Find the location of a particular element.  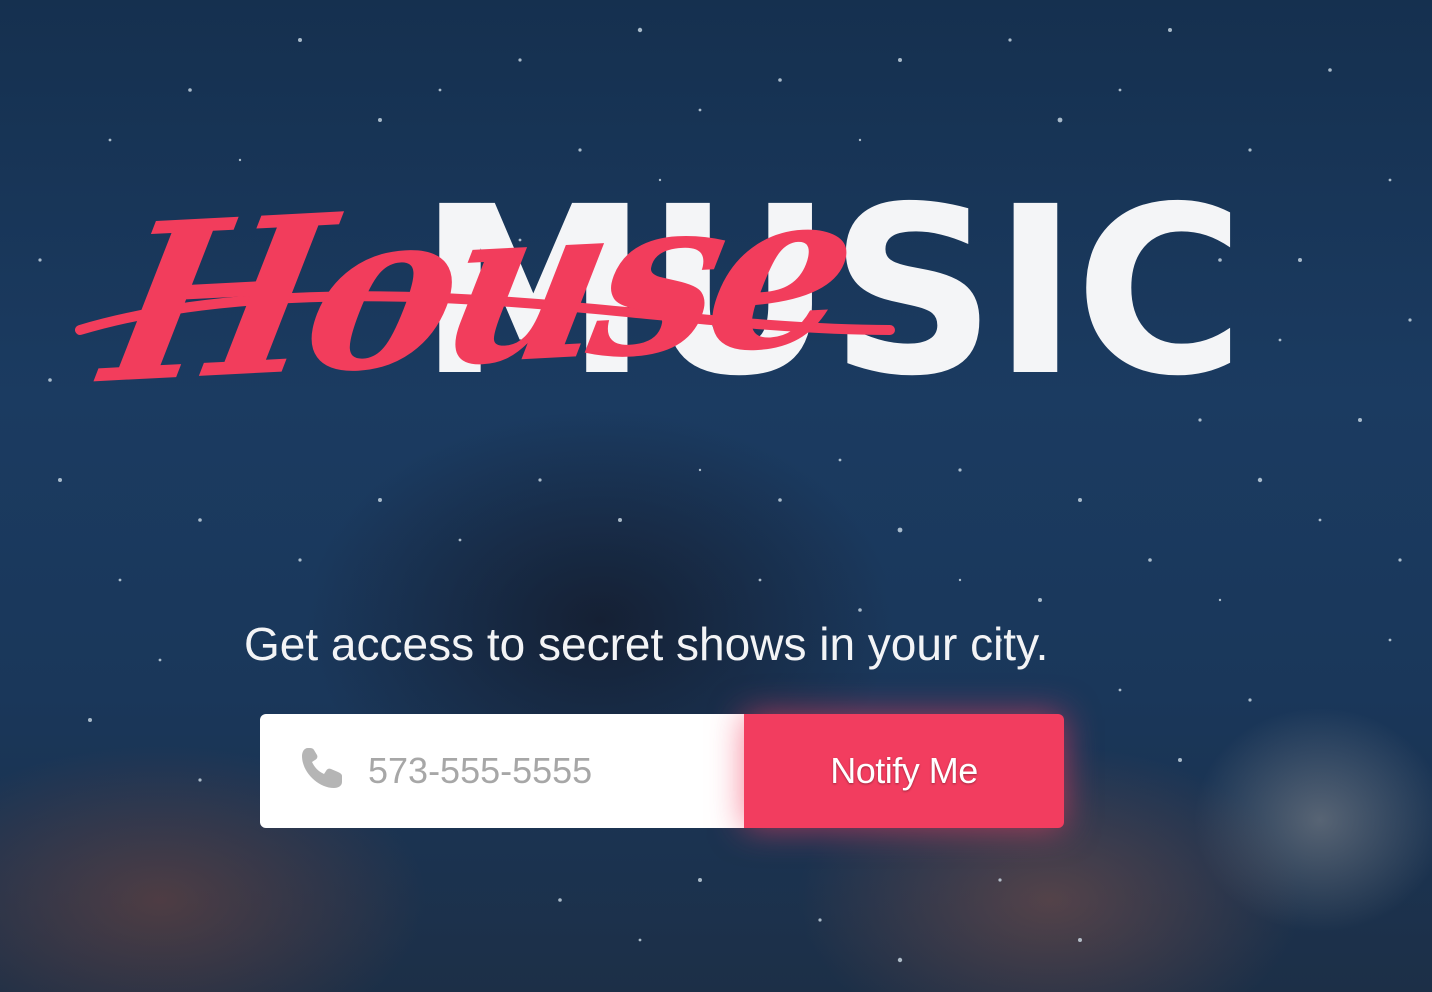

phone-field-container is located at coordinates (502, 771).